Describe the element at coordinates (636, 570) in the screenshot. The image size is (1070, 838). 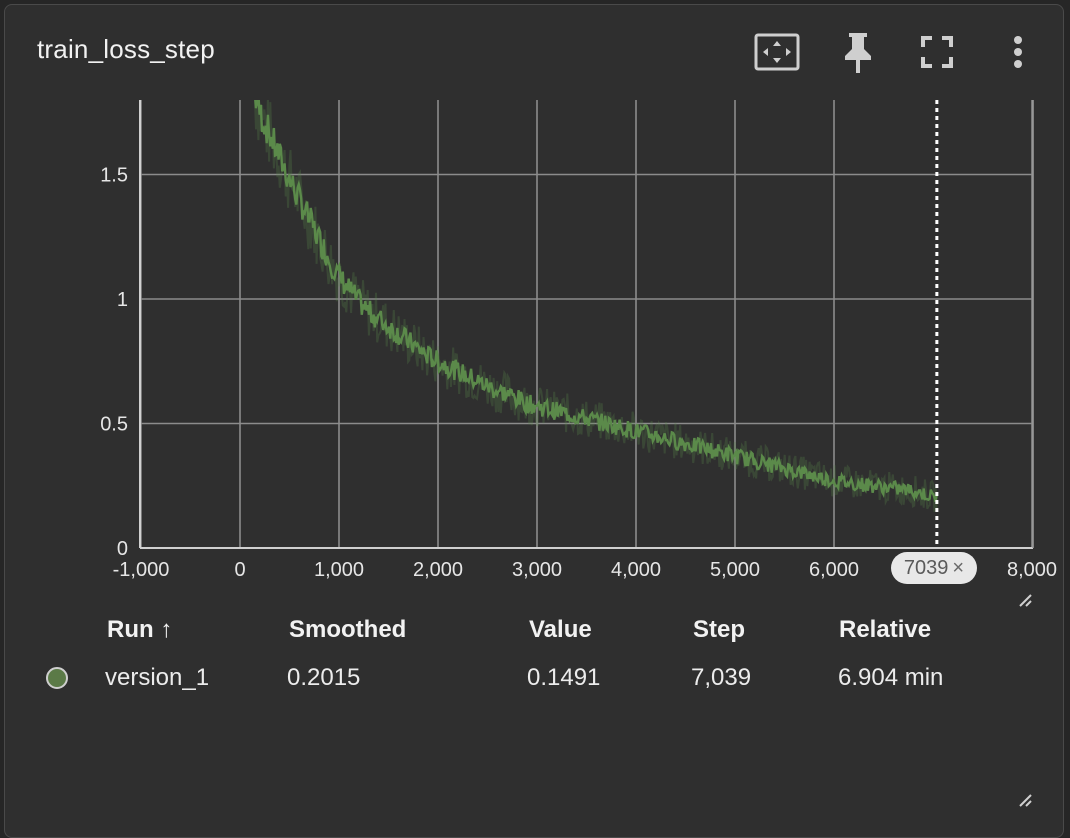
I see `x-tick-label: 4,000` at that location.